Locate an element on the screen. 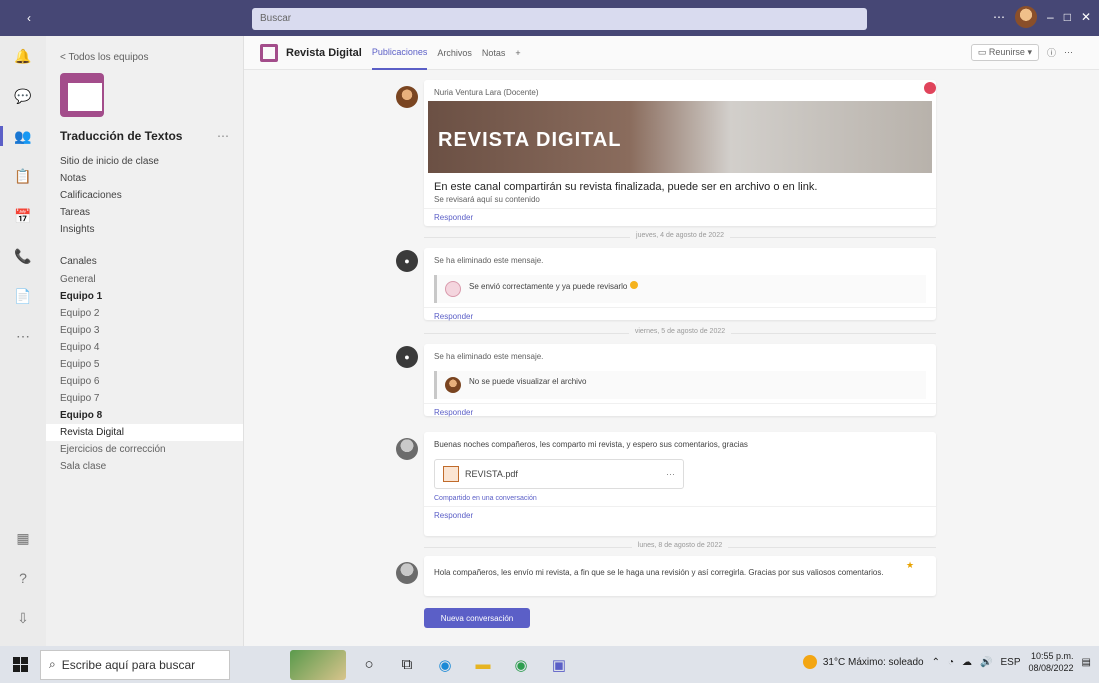 The height and width of the screenshot is (683, 1099). channel-item: Equipo 1 is located at coordinates (144, 296).